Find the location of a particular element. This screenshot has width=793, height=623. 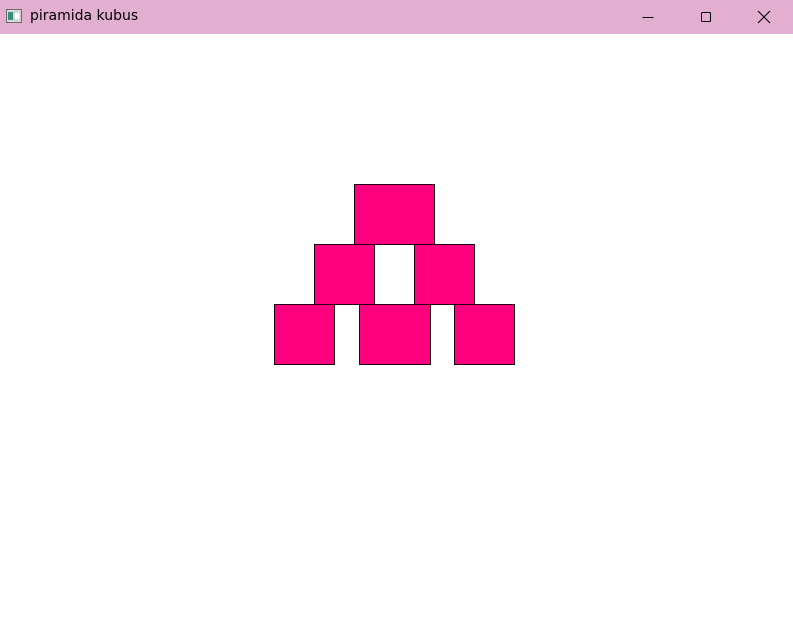

close-icon is located at coordinates (764, 17).